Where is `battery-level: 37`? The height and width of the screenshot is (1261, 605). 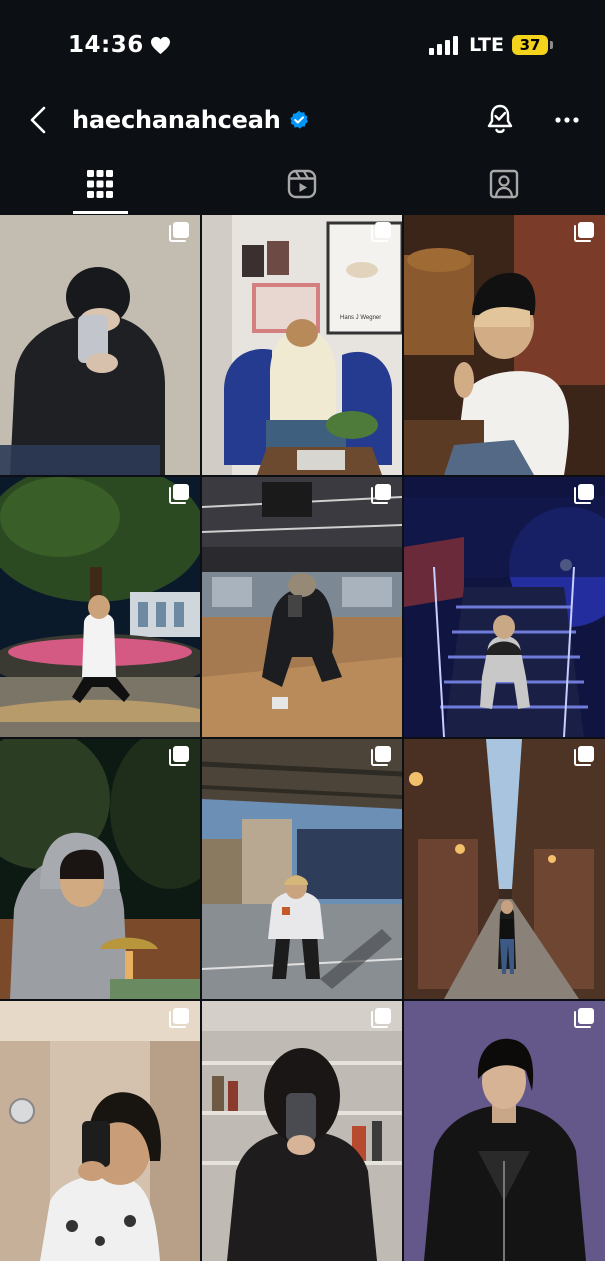
battery-level: 37 is located at coordinates (530, 45).